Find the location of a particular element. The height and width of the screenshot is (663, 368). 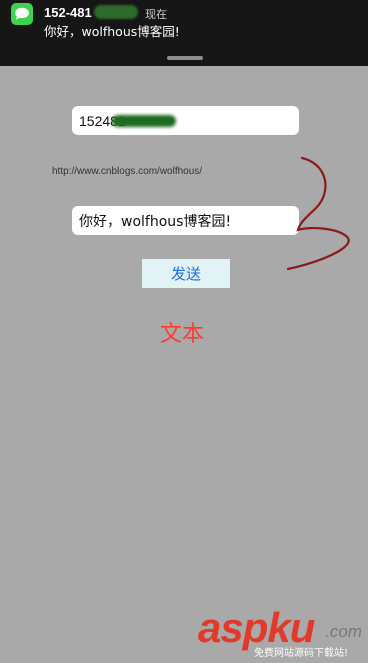

notification-sender: 152-481 is located at coordinates (68, 12).